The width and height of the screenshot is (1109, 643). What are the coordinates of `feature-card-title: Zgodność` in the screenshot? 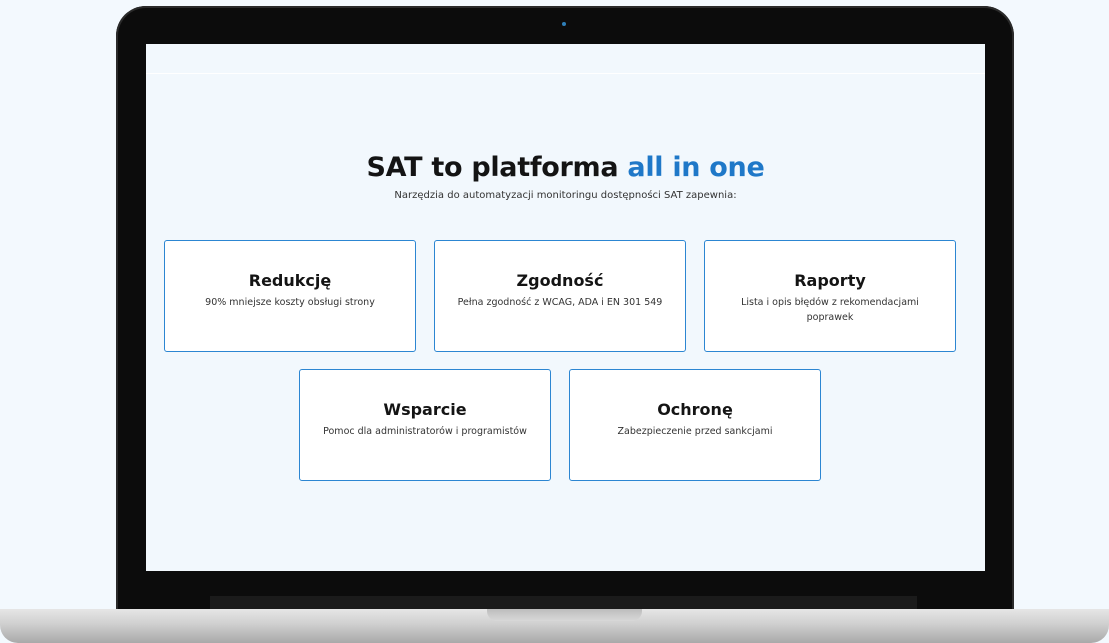 It's located at (560, 280).